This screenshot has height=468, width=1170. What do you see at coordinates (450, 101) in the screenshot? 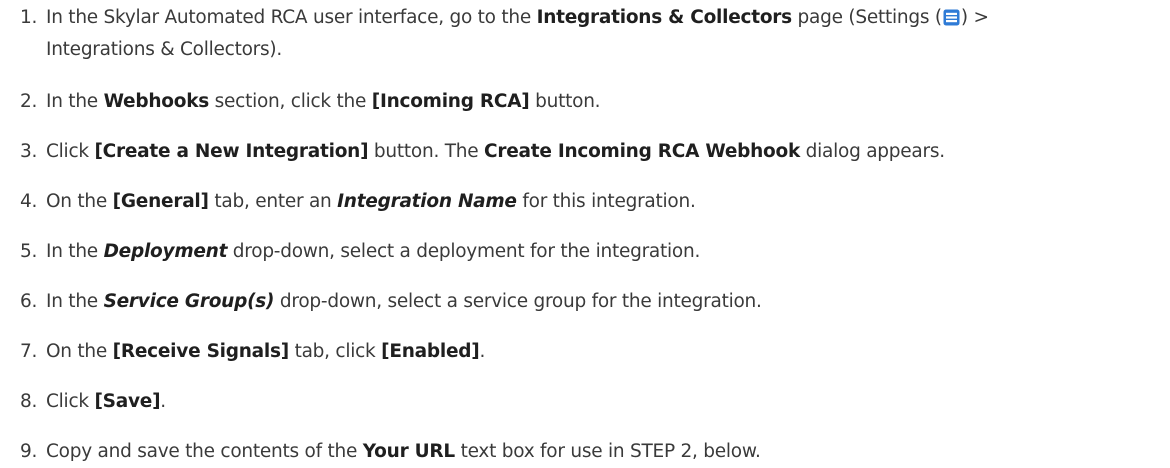
I see `ui-label-incoming-rca: [Incoming RCA]` at bounding box center [450, 101].